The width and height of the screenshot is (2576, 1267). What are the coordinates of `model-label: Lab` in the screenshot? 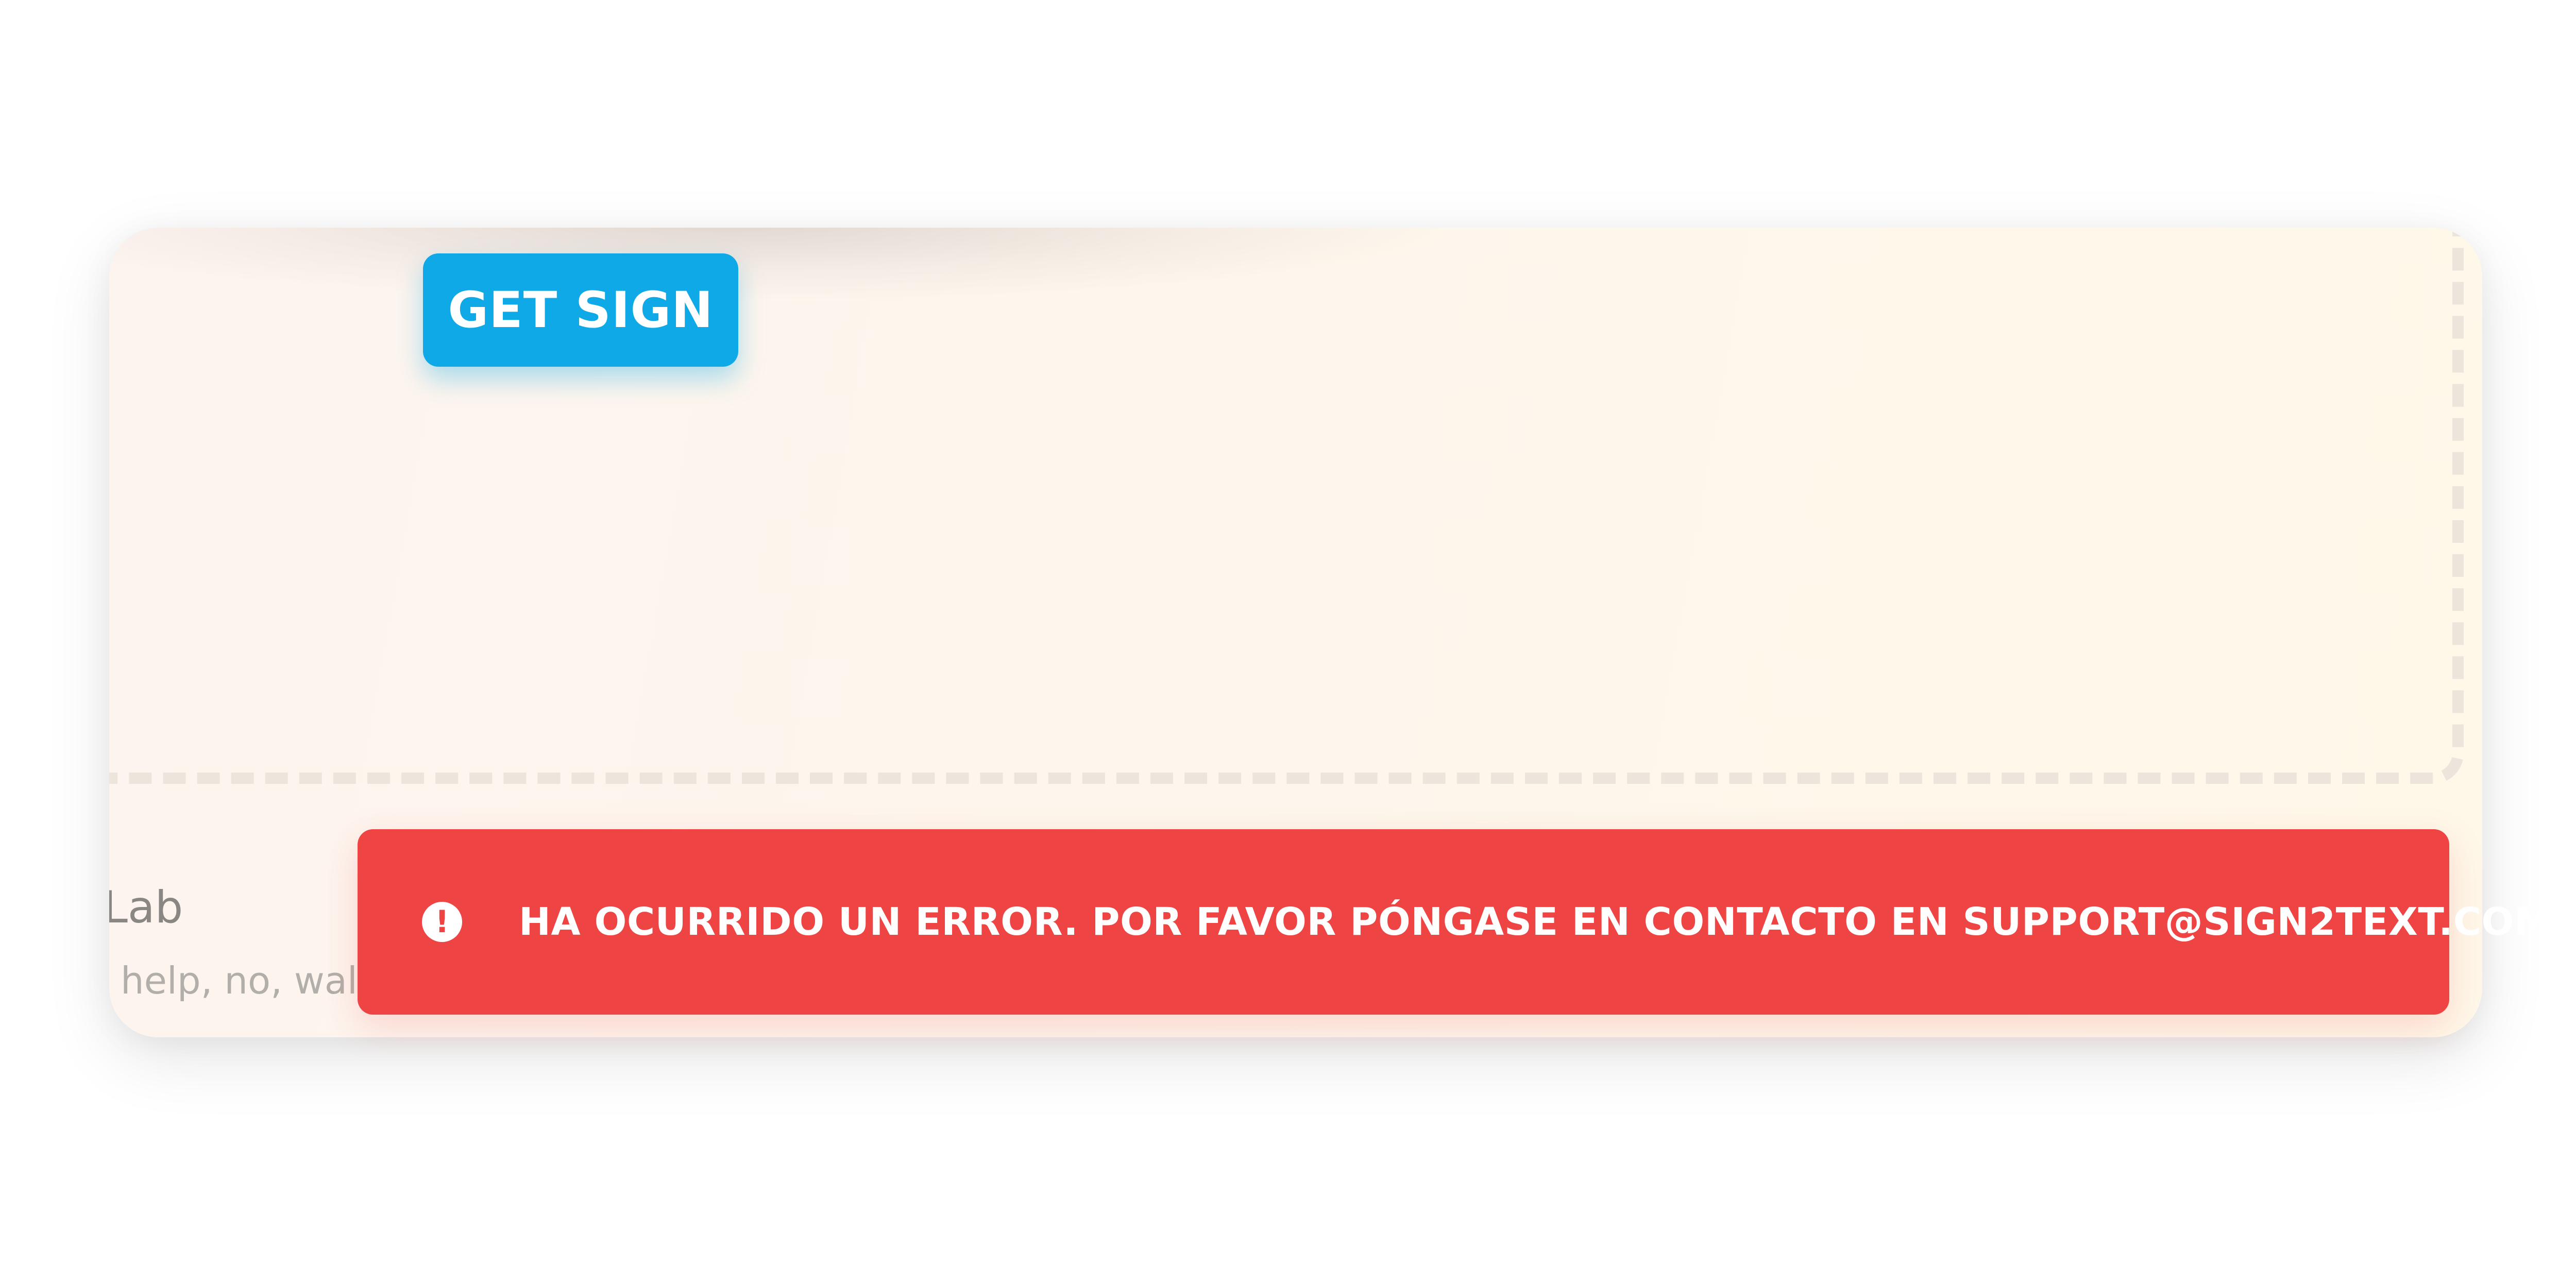 It's located at (146, 907).